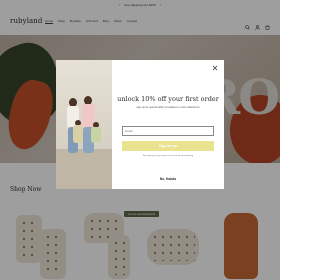 This screenshot has height=280, width=320. What do you see at coordinates (168, 99) in the screenshot?
I see `modal-title: unlock 10% off your first order` at bounding box center [168, 99].